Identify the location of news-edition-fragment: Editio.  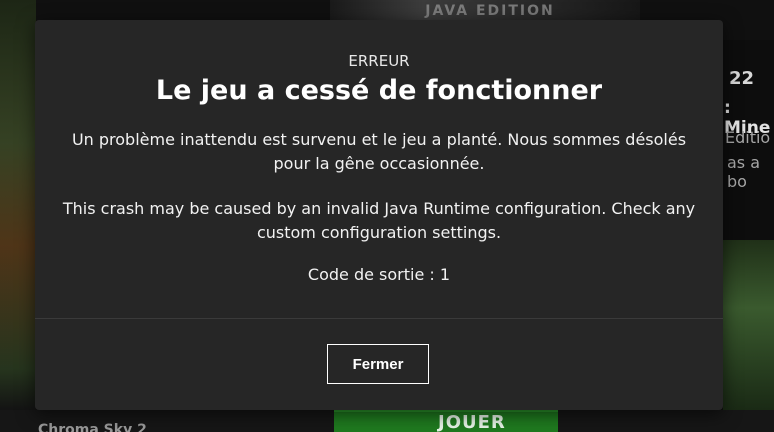
(748, 137).